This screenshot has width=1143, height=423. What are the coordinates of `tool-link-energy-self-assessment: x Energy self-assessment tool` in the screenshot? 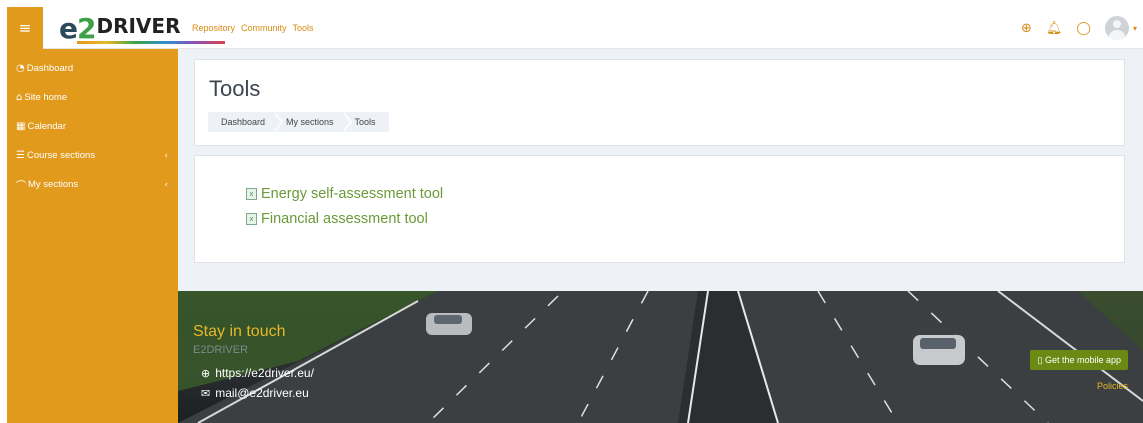 It's located at (344, 194).